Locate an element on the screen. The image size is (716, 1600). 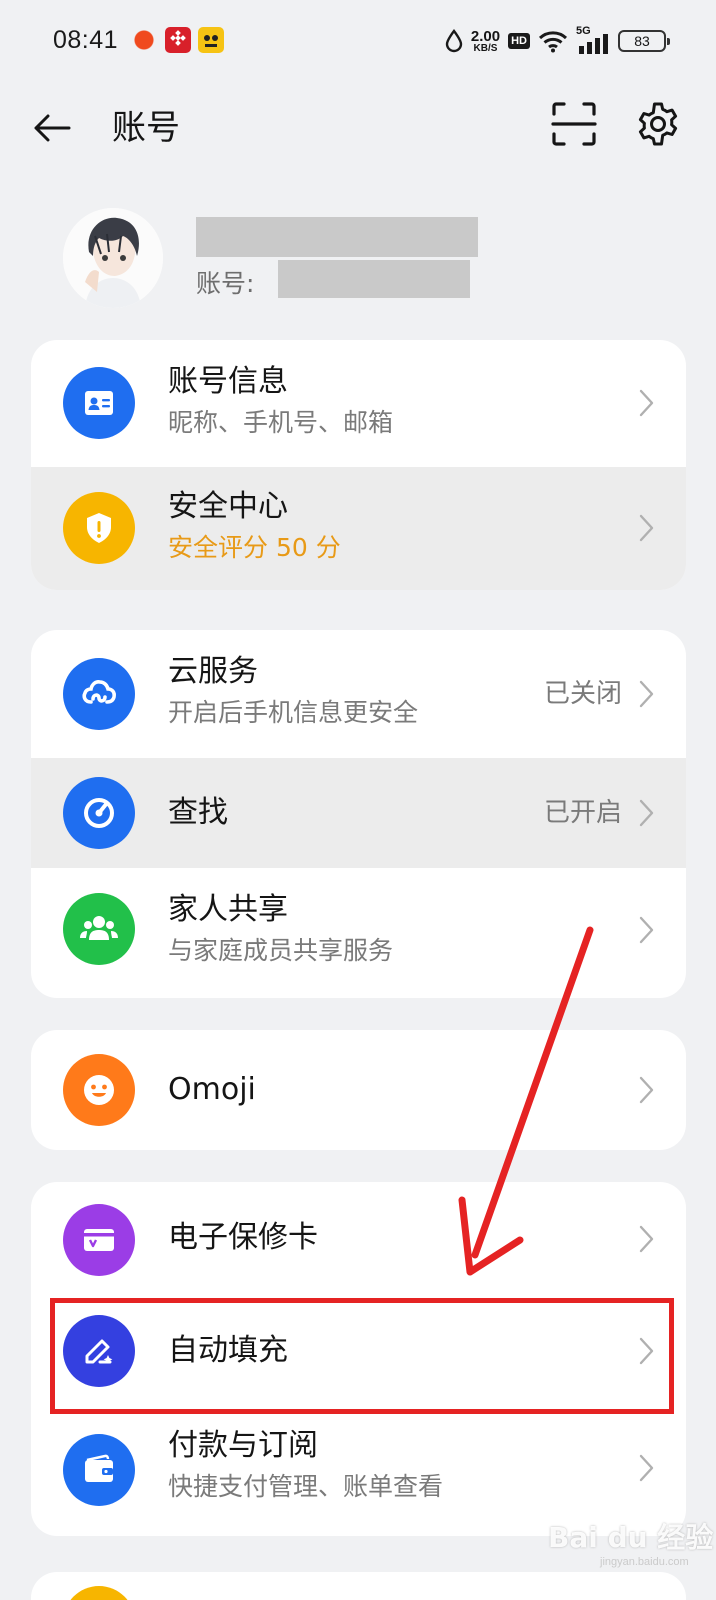
row-subtitle: 昵称、手机号、邮箱 is located at coordinates (281, 422).